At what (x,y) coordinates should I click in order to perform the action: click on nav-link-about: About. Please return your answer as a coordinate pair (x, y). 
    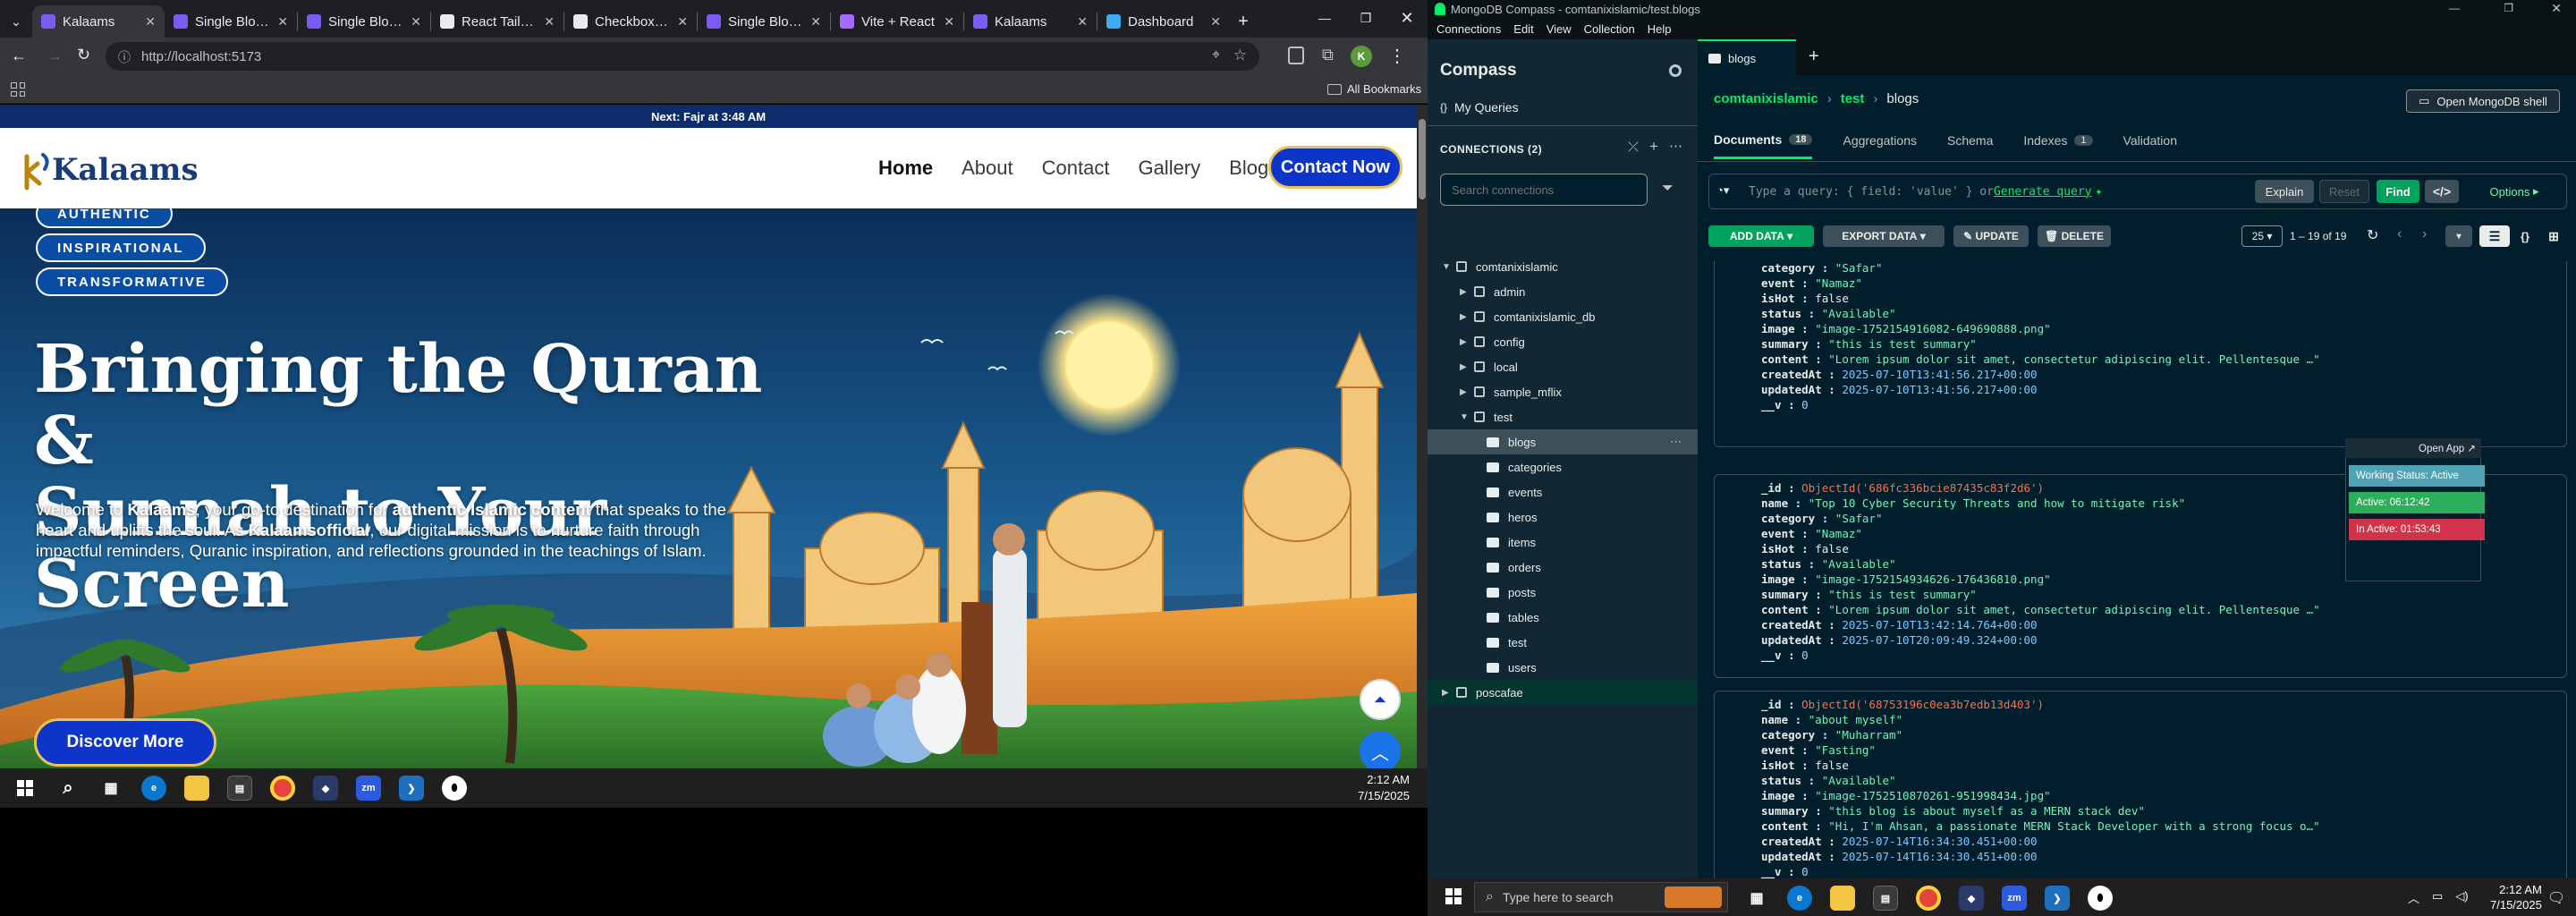
    Looking at the image, I should click on (987, 168).